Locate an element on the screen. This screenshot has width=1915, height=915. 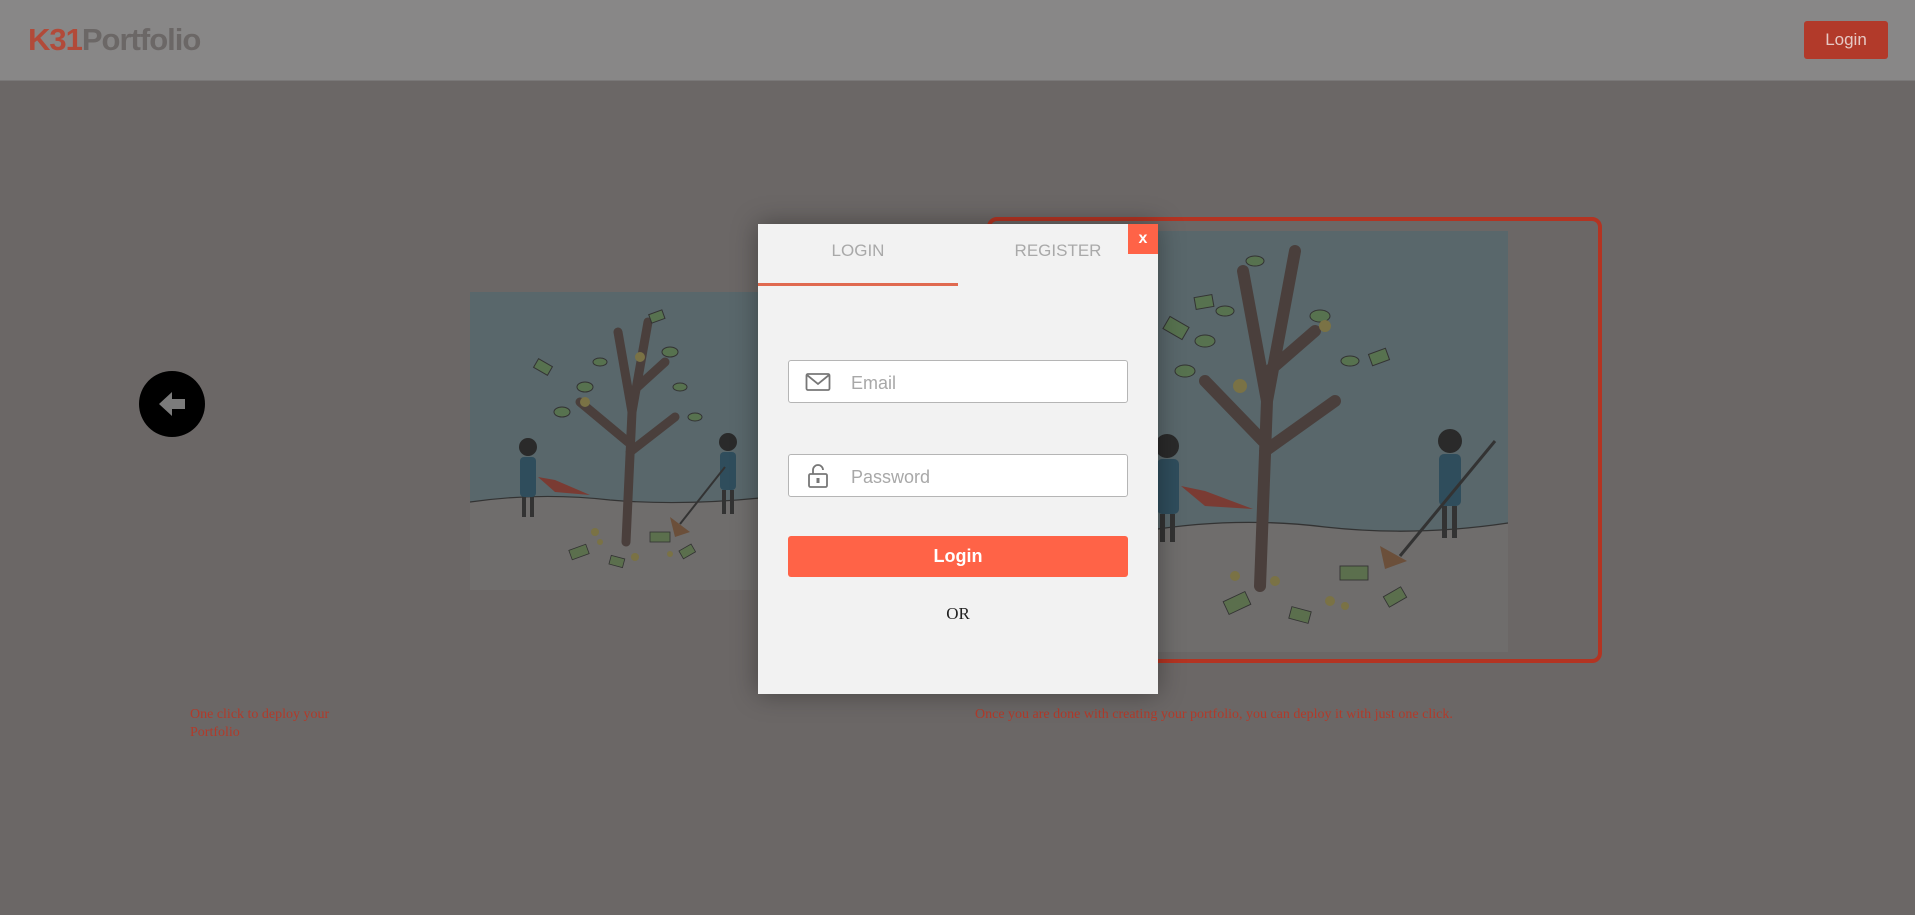
slide-illustration-right is located at coordinates (1326, 441).